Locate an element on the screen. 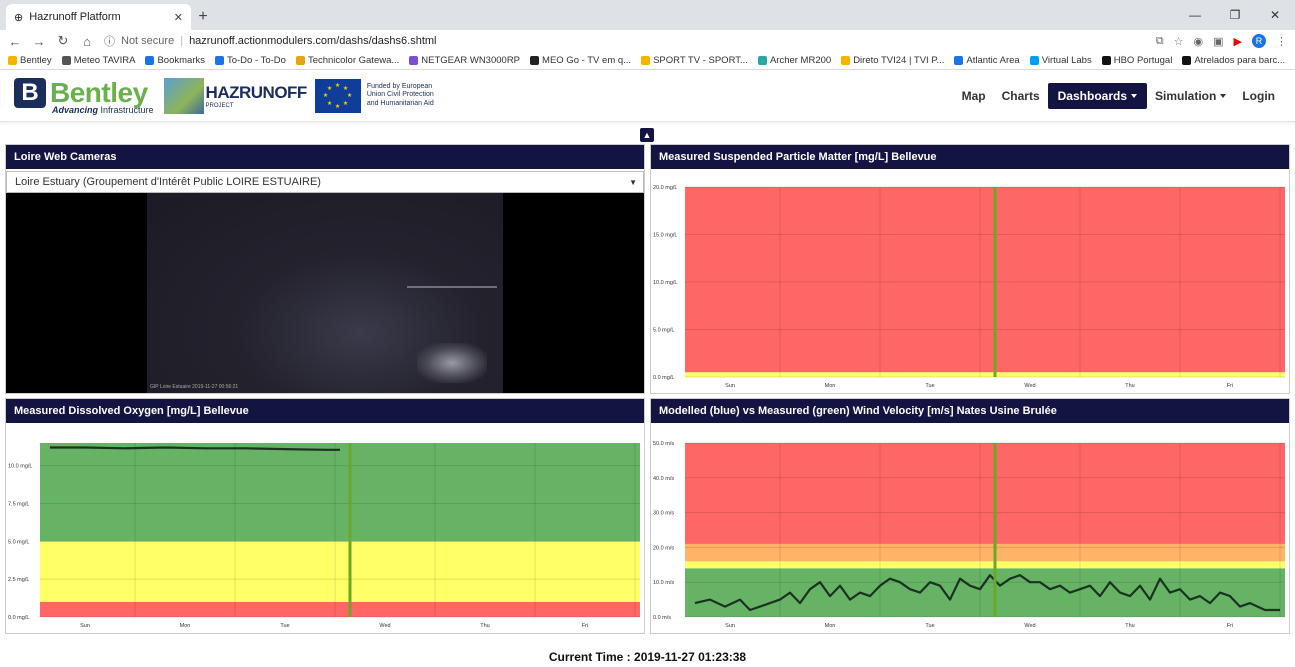 The height and width of the screenshot is (667, 1295). nav-map: Map is located at coordinates (974, 96).